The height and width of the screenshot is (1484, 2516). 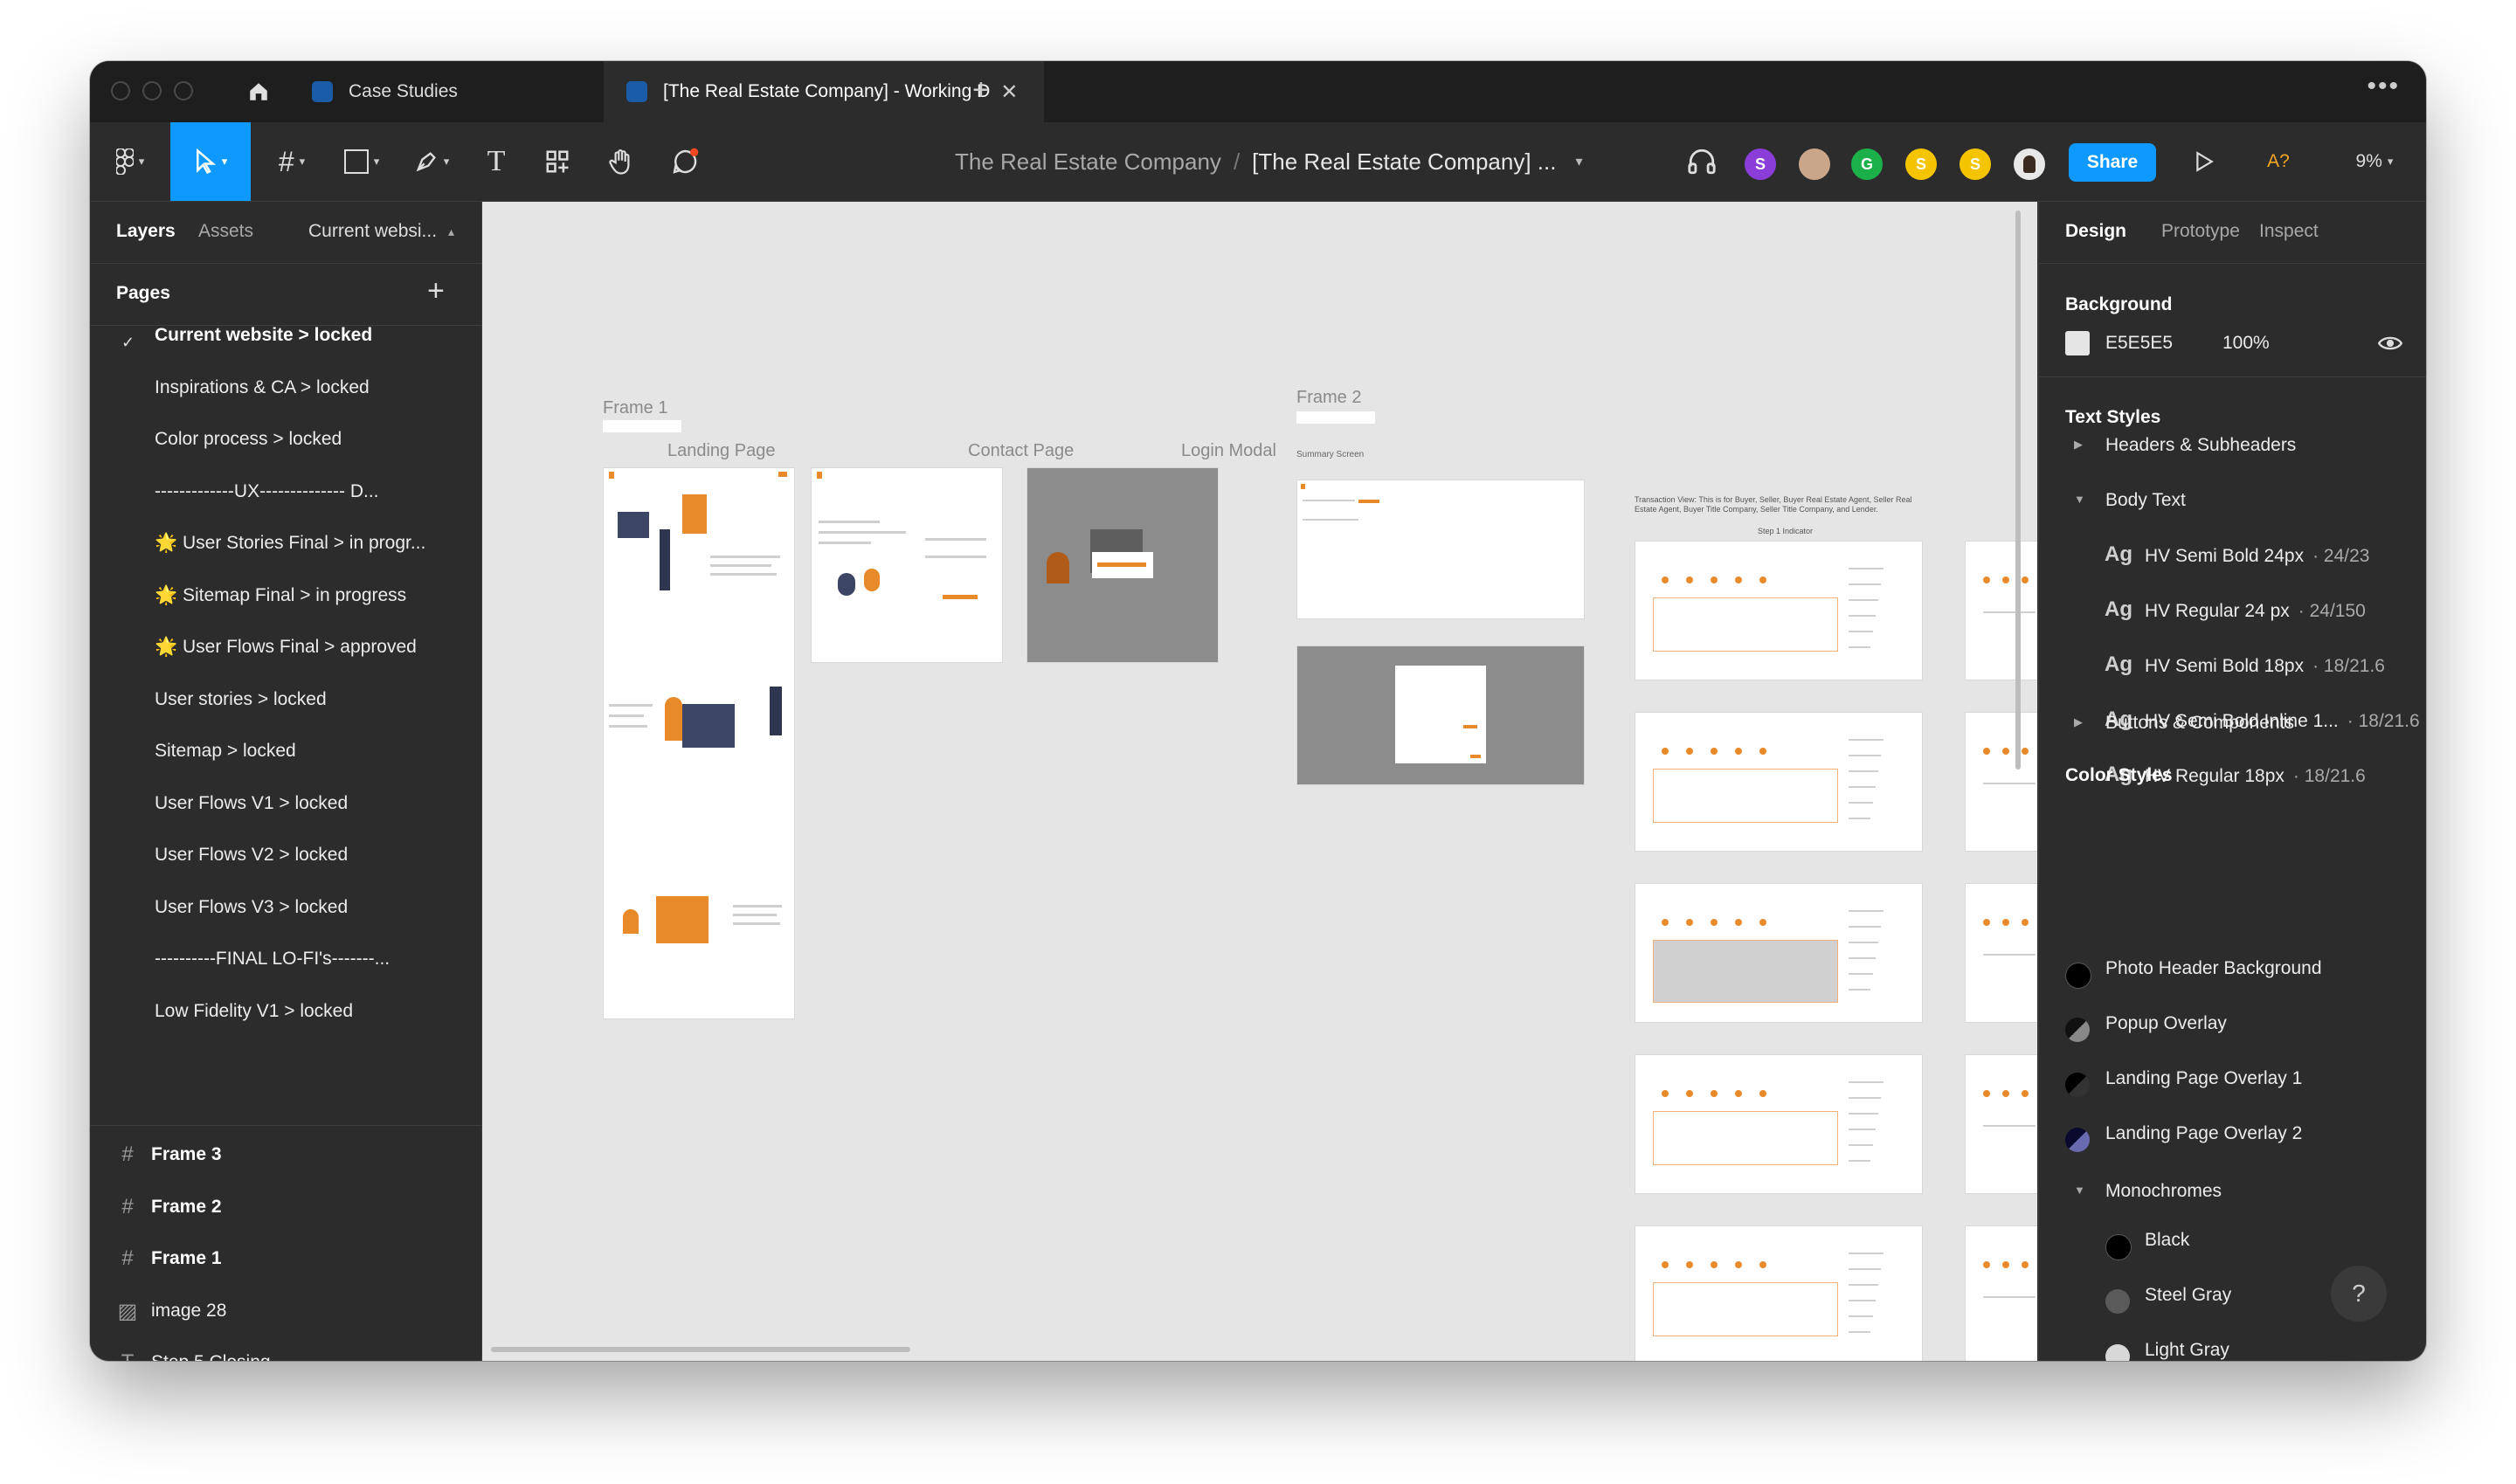 What do you see at coordinates (1228, 451) in the screenshot?
I see `frame-label: Login Modal` at bounding box center [1228, 451].